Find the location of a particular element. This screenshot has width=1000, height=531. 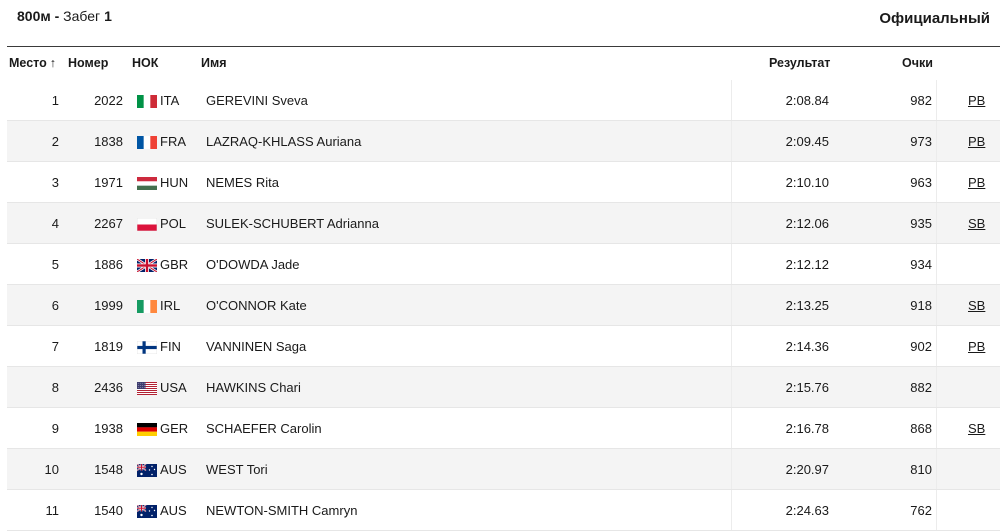

athlete-name-cell: VANNINEN Saga is located at coordinates (256, 346).